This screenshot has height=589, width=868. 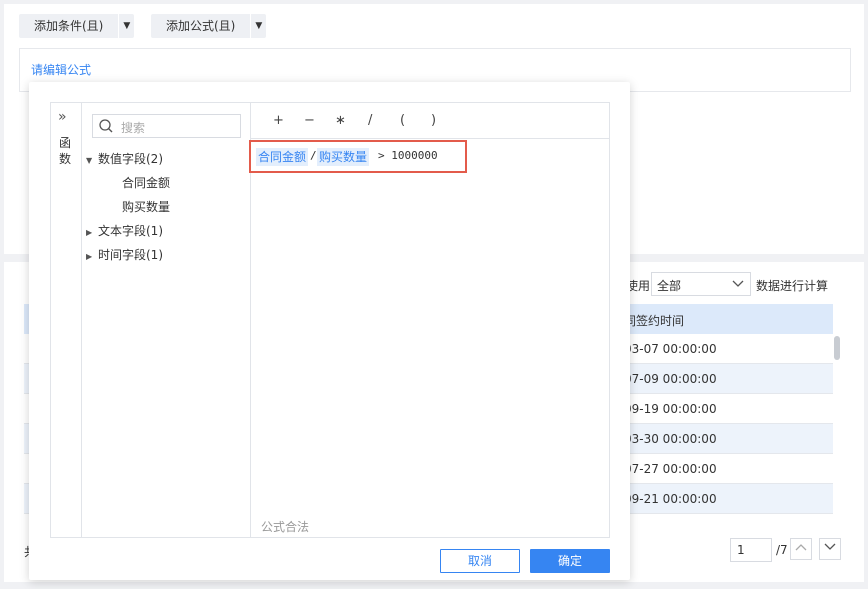 I want to click on add-formula-button-group: 添加公式(且) ▼, so click(x=209, y=26).